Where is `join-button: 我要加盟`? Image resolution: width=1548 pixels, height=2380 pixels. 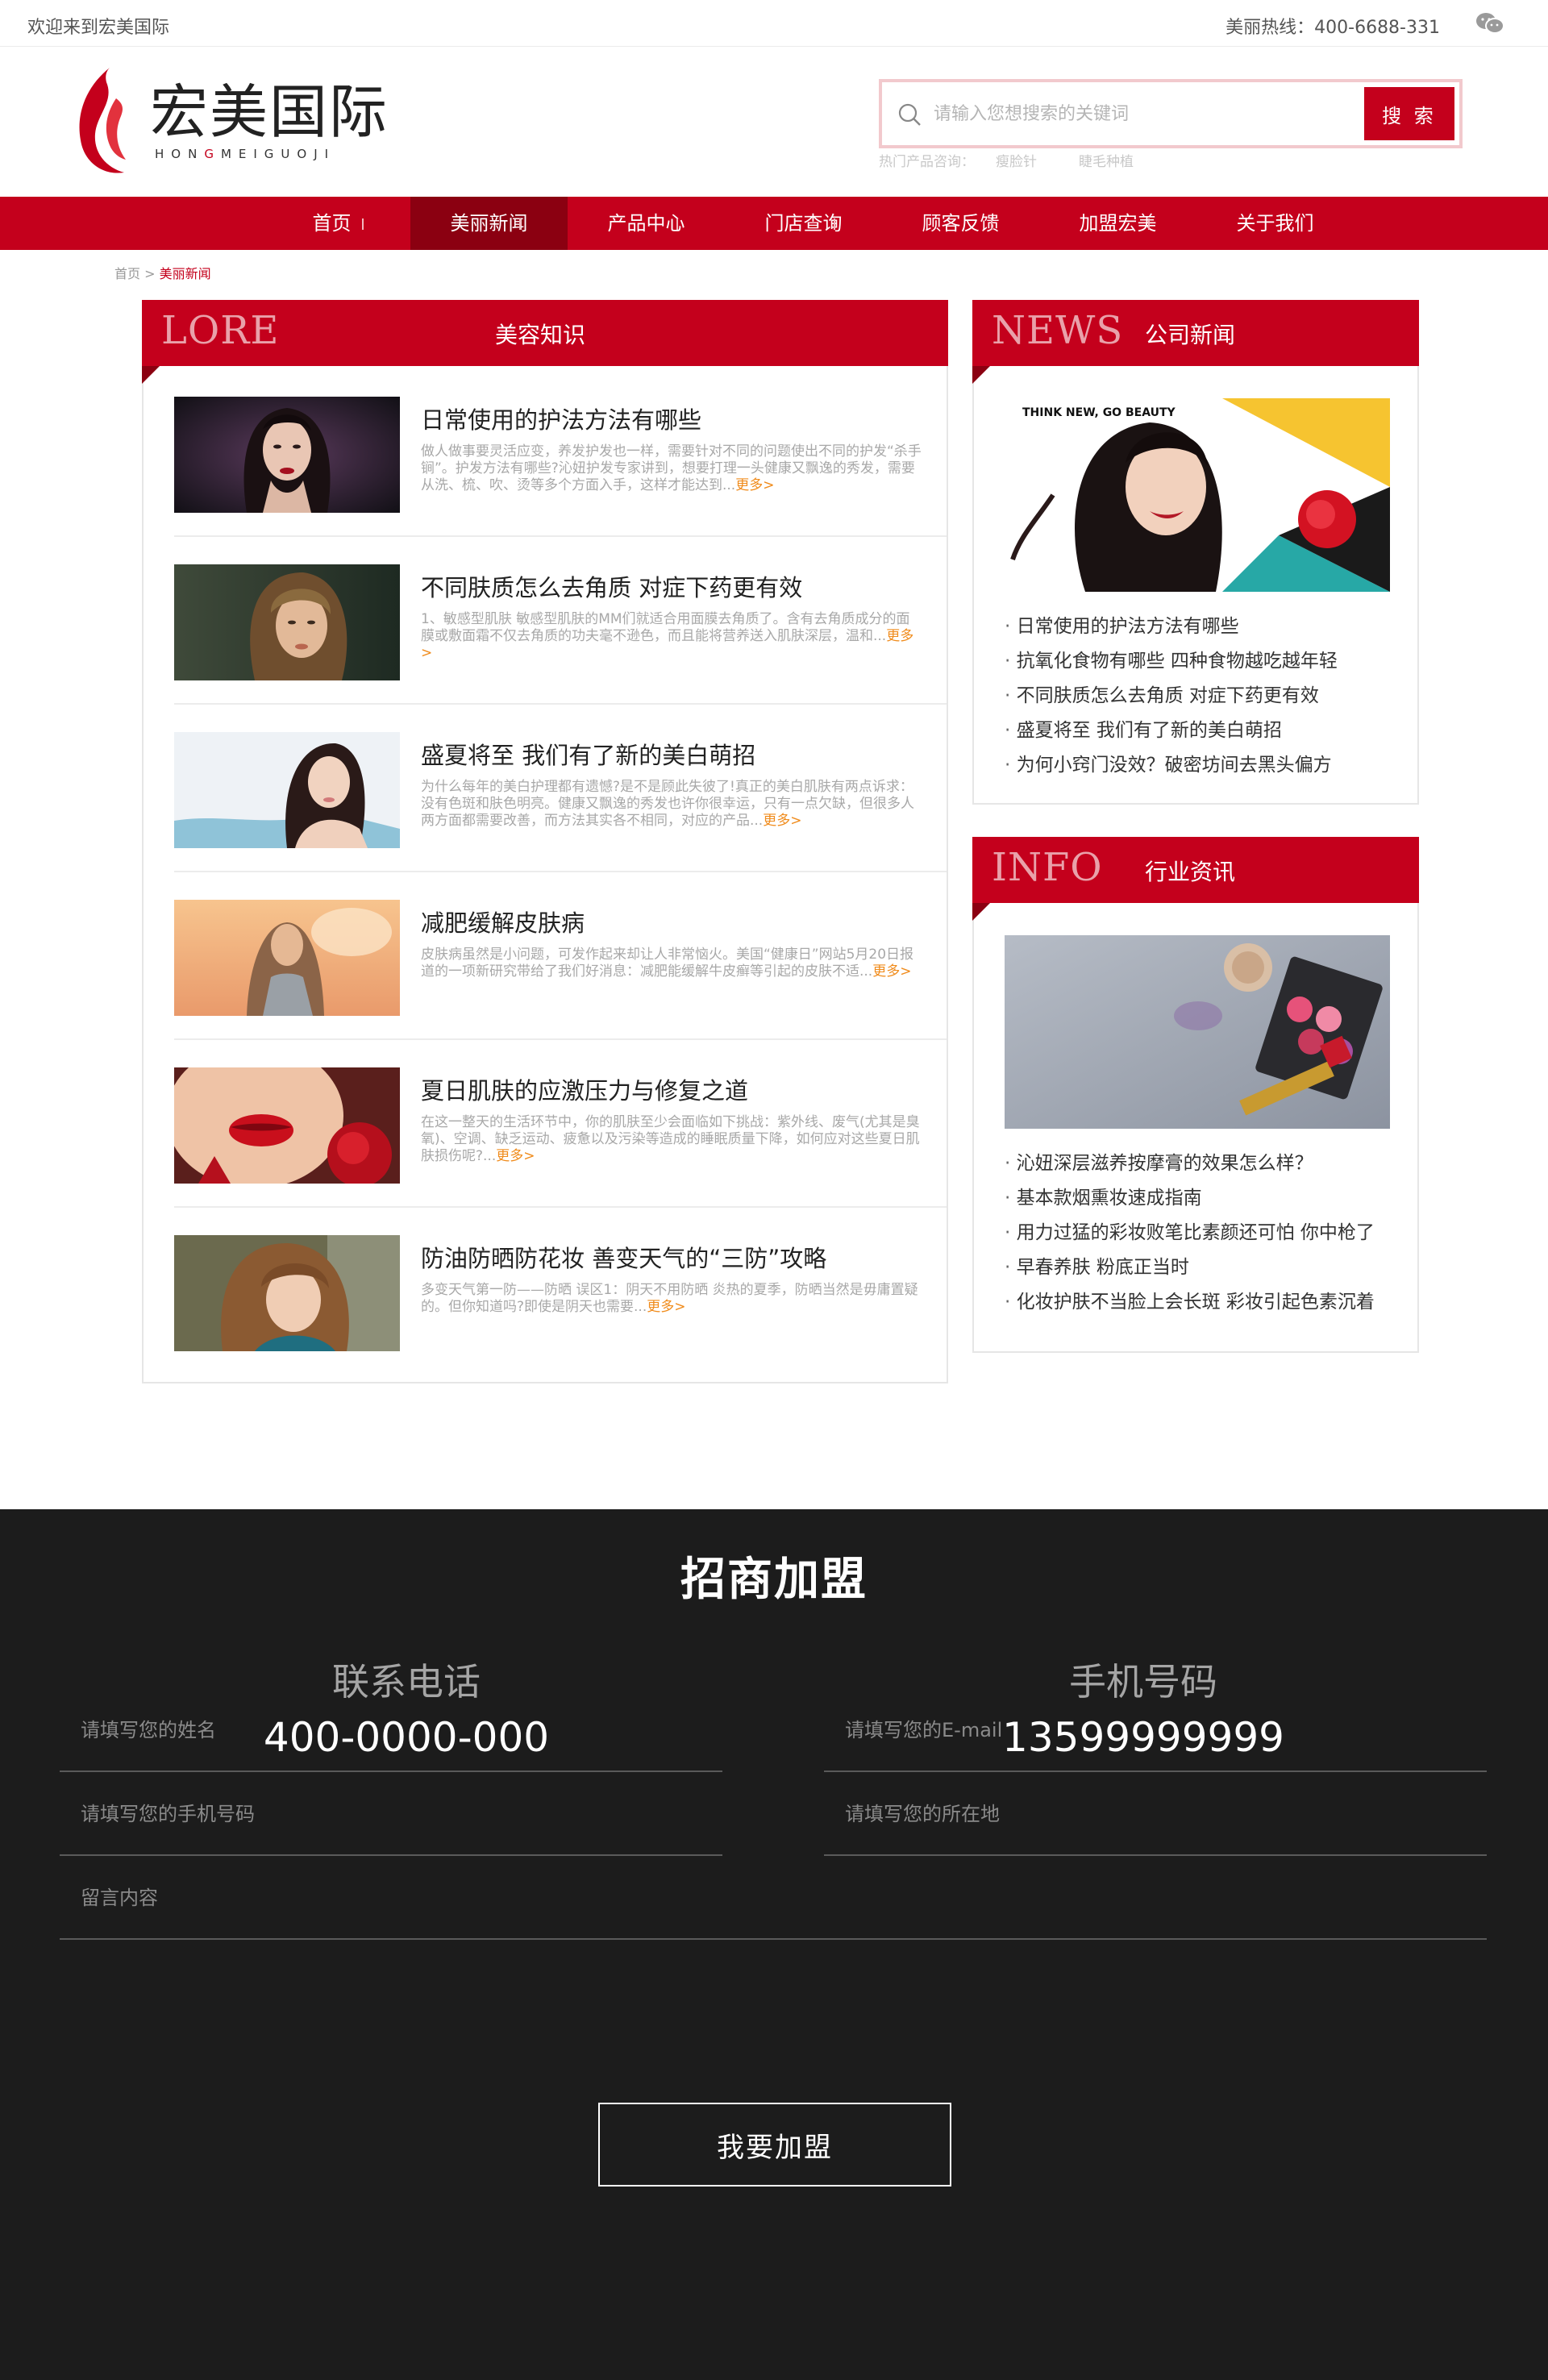 join-button: 我要加盟 is located at coordinates (774, 2145).